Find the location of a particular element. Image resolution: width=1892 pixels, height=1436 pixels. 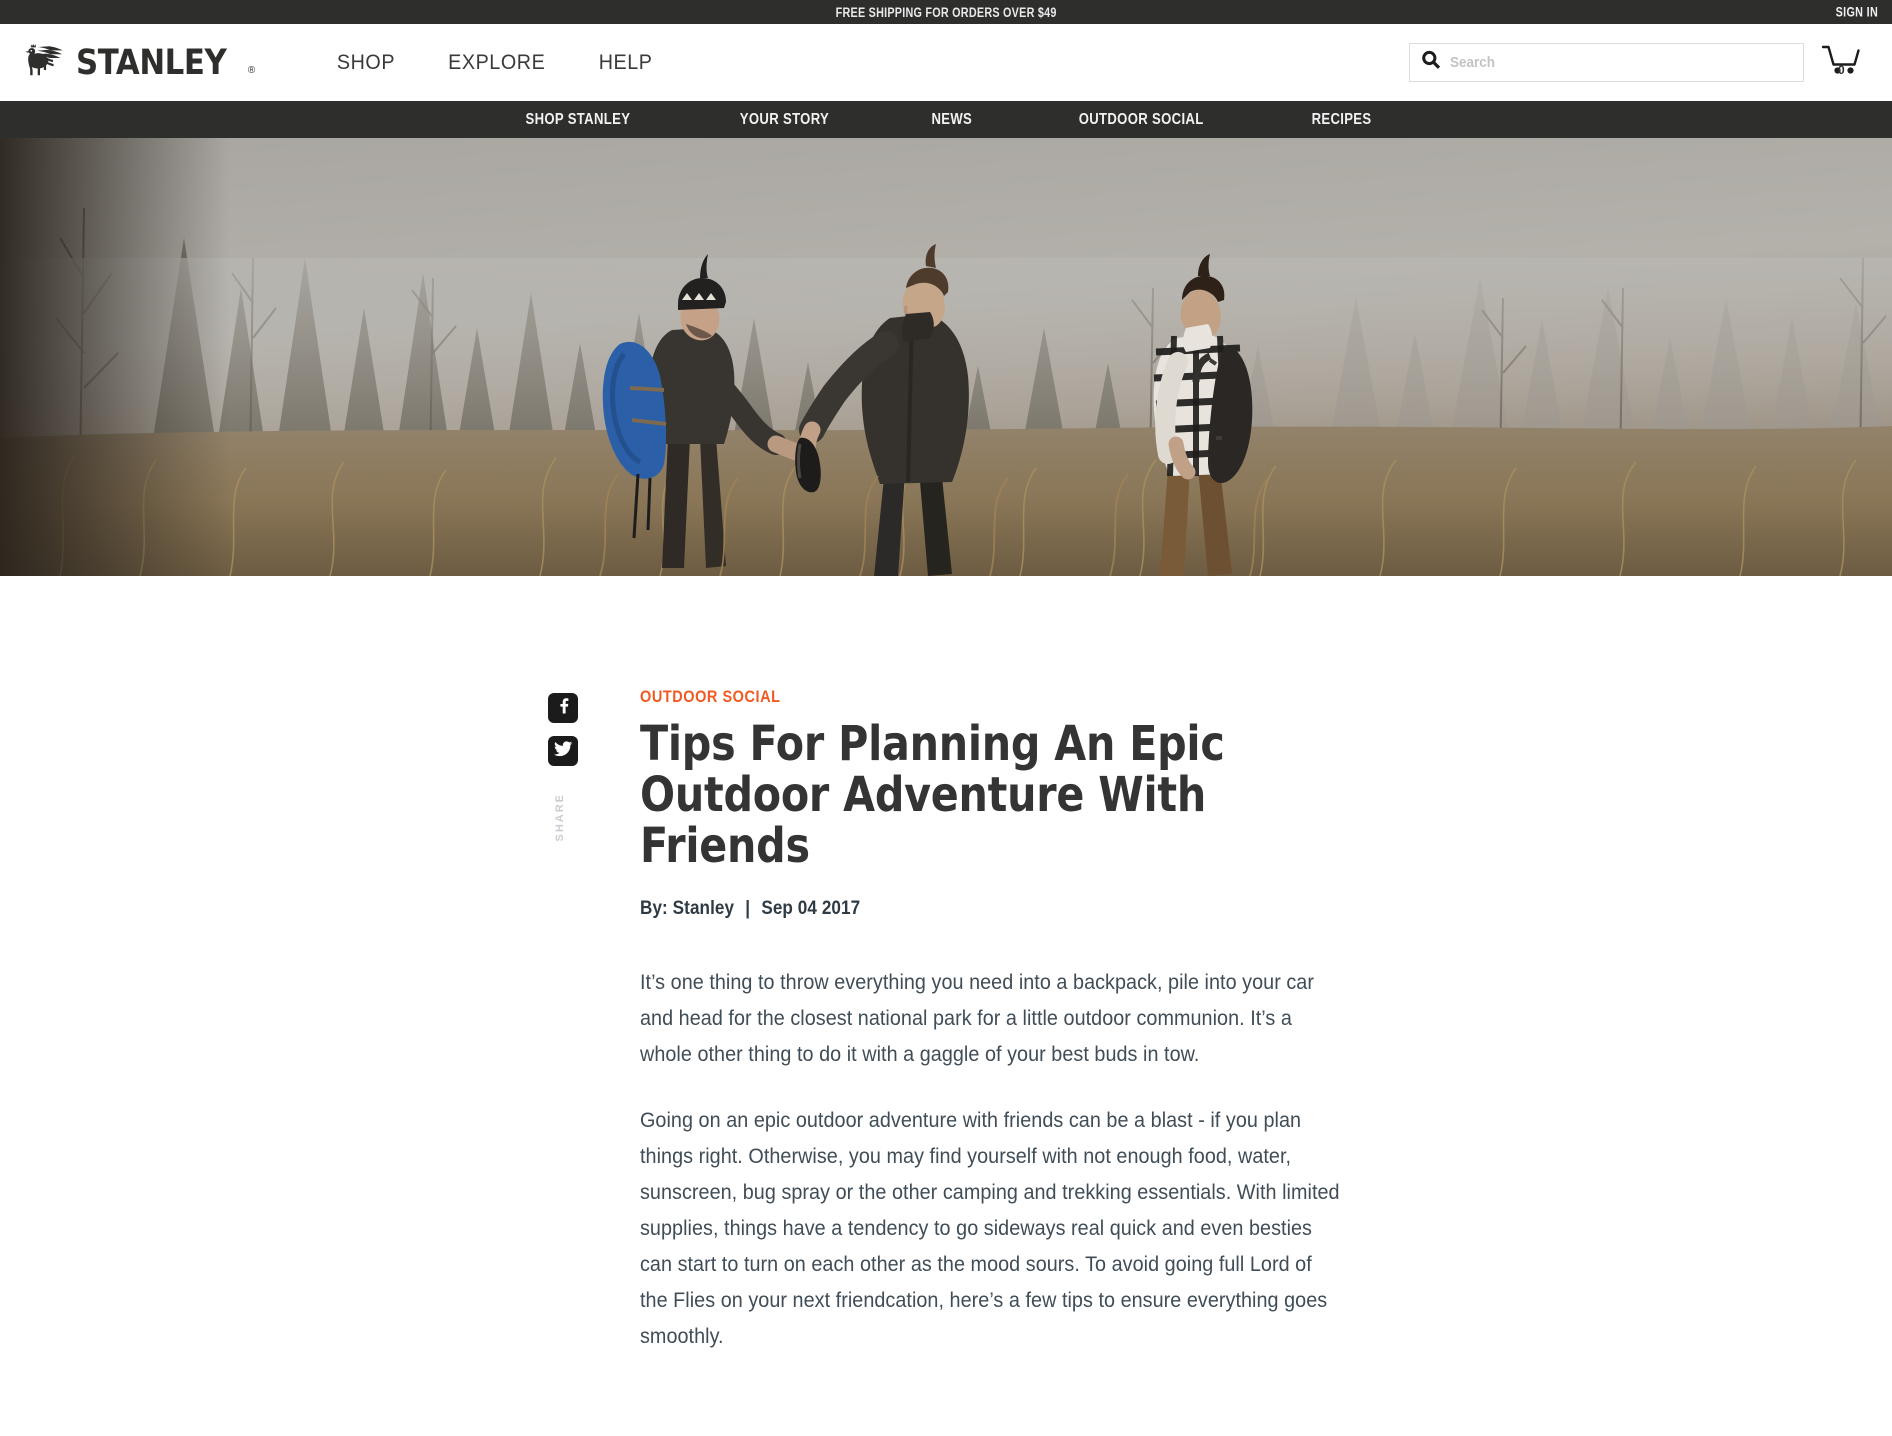

twitter-icon is located at coordinates (563, 751).